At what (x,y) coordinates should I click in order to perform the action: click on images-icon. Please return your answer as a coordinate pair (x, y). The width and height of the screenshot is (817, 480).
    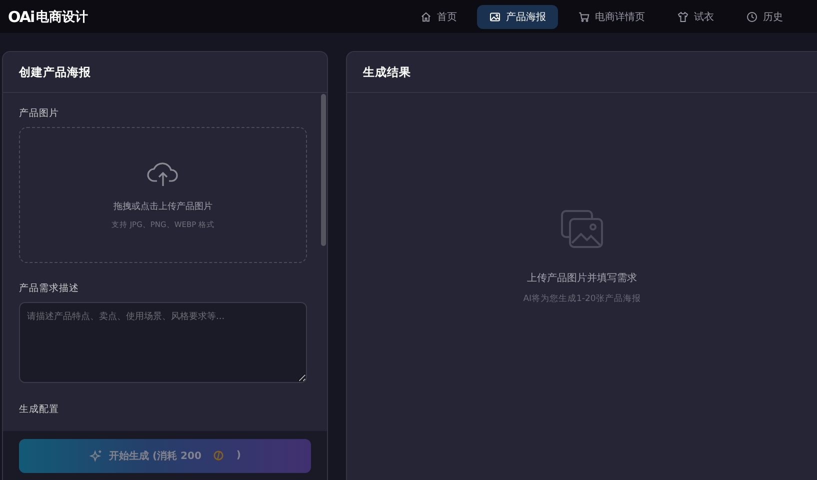
    Looking at the image, I should click on (582, 228).